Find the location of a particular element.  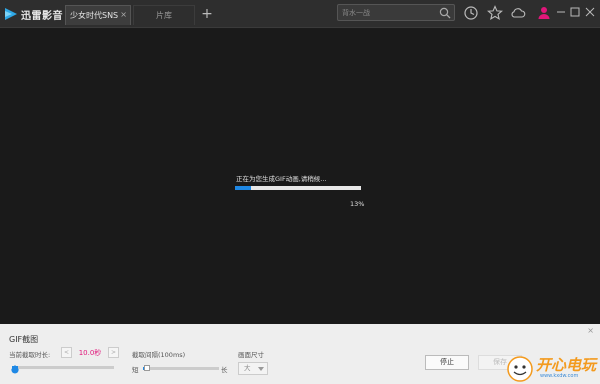

panel-title: GIF截图 is located at coordinates (24, 339).